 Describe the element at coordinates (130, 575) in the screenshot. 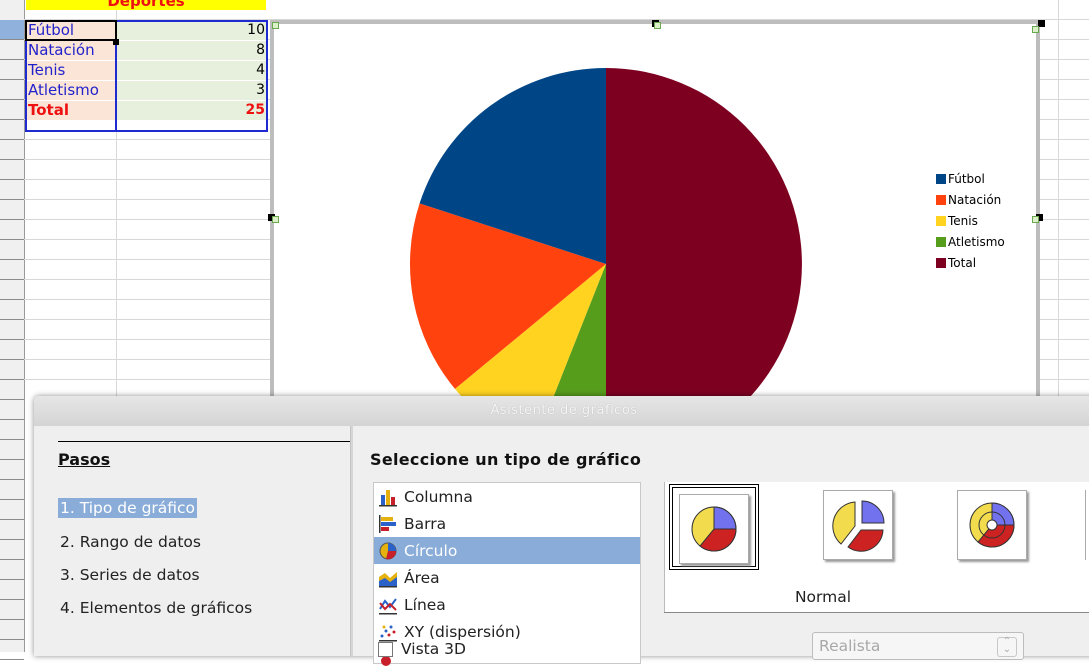

I see `step-data-series: 3. Series de datos` at that location.